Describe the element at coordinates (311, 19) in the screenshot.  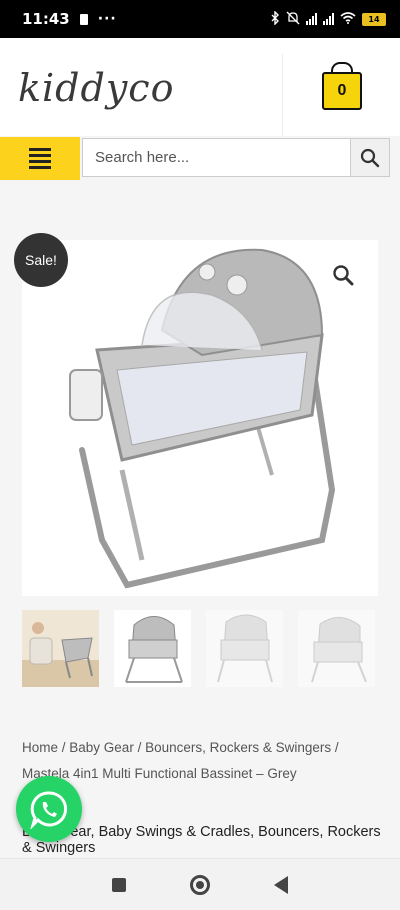
I see `signal-icon` at that location.